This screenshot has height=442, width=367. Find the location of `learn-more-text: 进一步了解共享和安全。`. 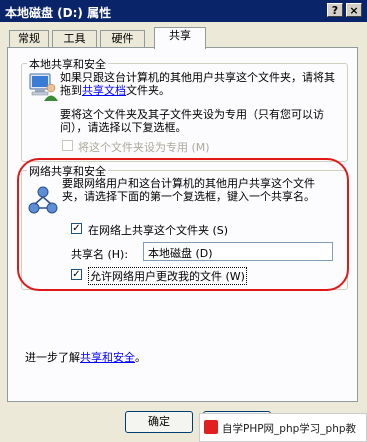

learn-more-text: 进一步了解共享和安全。 is located at coordinates (85, 357).